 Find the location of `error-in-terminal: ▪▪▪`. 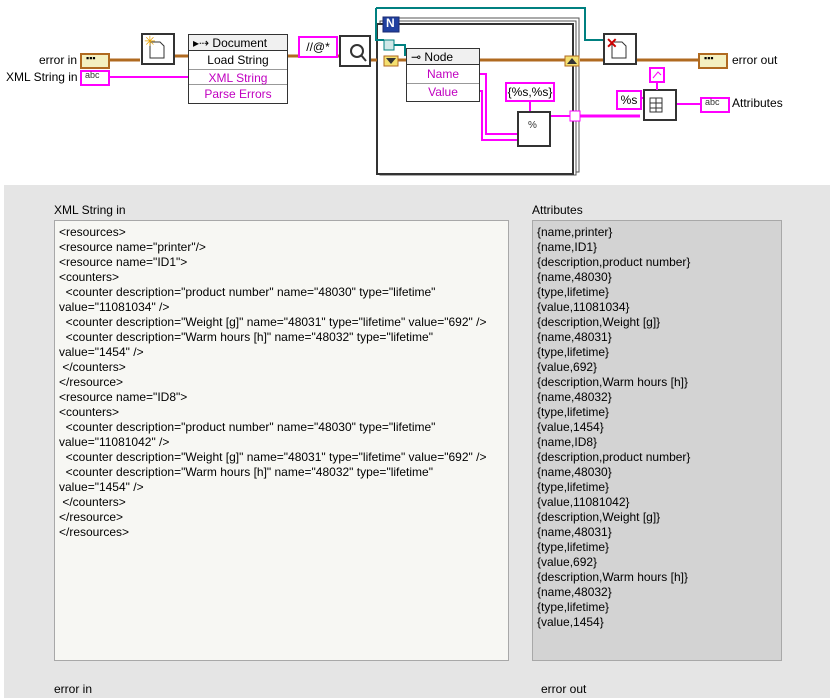

error-in-terminal: ▪▪▪ is located at coordinates (95, 61).